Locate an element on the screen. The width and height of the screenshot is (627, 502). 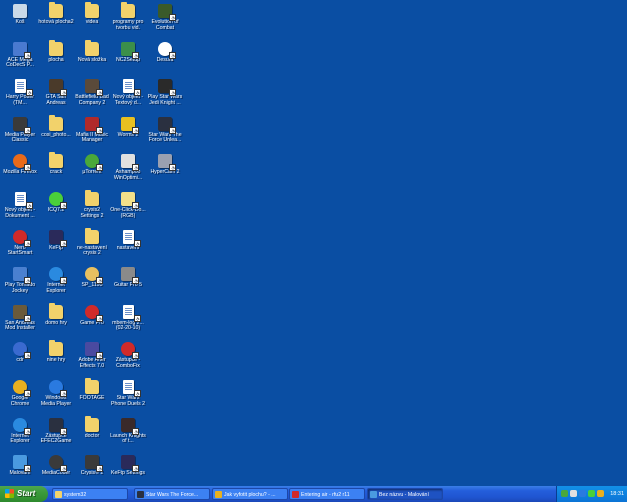
desktop-icon-label: programy pro tvorbu vid. is located at coordinates (128, 25).